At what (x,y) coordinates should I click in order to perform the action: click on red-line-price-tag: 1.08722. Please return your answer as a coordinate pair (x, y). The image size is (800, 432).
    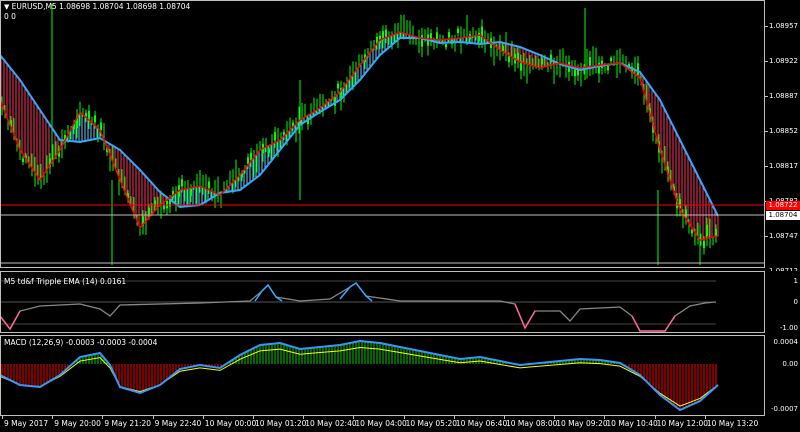
    Looking at the image, I should click on (783, 205).